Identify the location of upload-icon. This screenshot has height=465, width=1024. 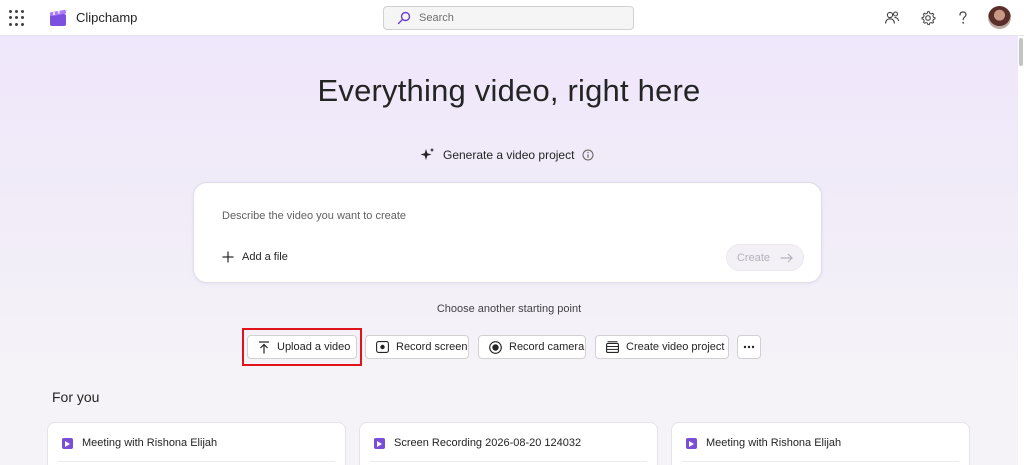
(264, 346).